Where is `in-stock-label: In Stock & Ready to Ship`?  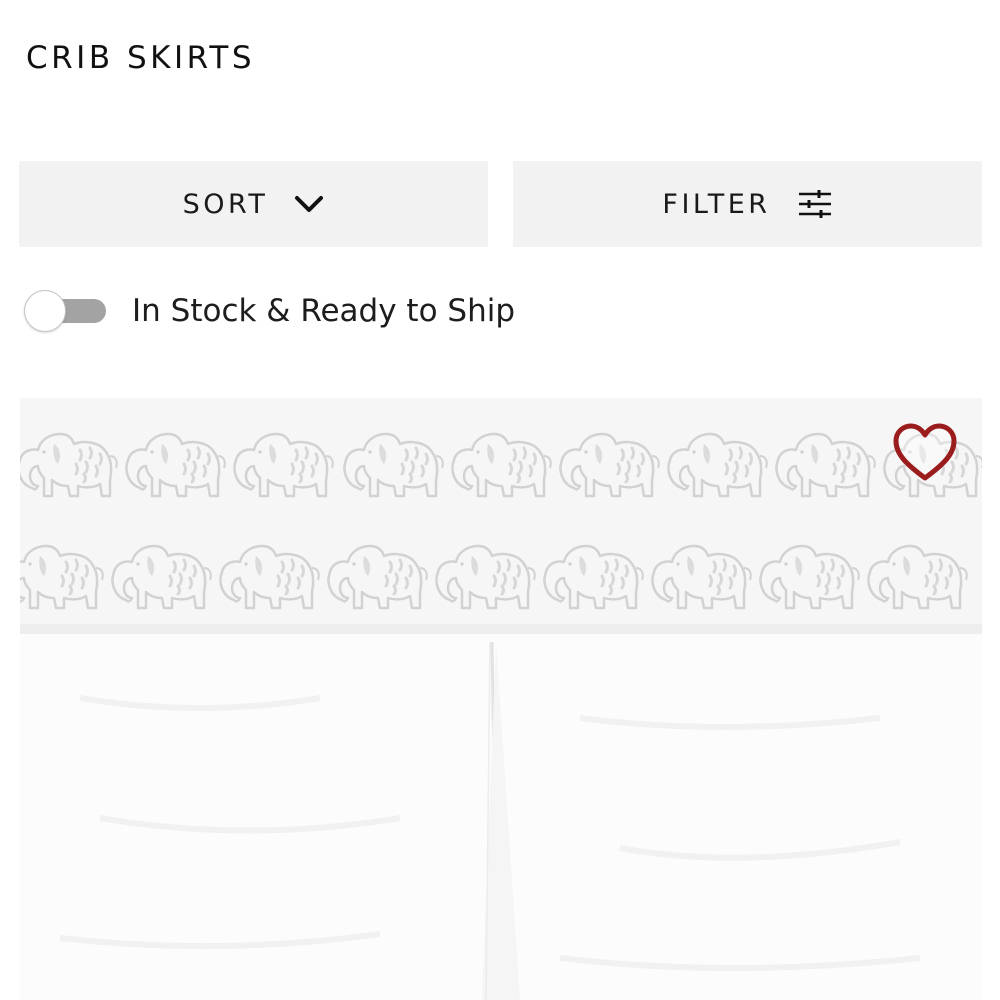 in-stock-label: In Stock & Ready to Ship is located at coordinates (324, 311).